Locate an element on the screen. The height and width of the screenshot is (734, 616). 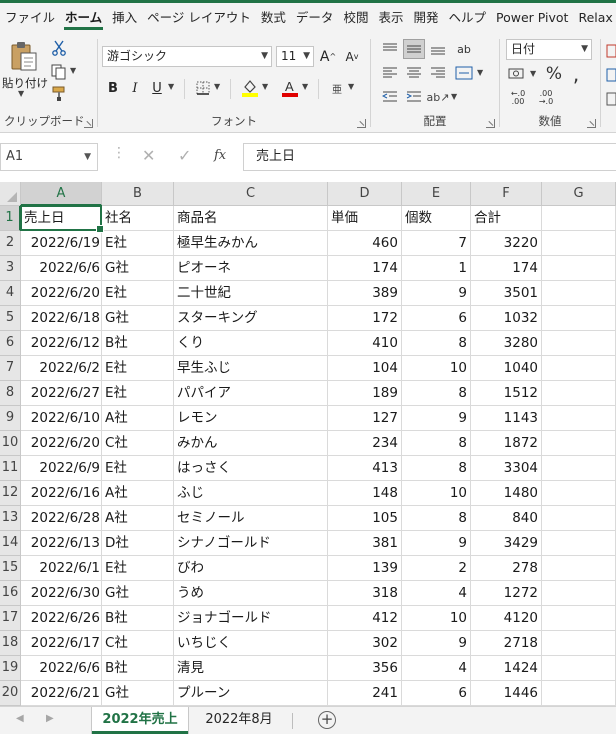
cell-A16: 2022/6/30 is located at coordinates (61, 593).